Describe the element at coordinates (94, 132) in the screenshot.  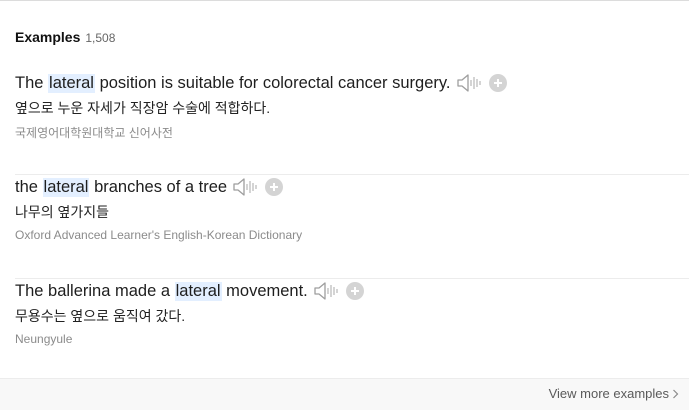
I see `example-source: 국제영어대학원대학교 신어사전` at that location.